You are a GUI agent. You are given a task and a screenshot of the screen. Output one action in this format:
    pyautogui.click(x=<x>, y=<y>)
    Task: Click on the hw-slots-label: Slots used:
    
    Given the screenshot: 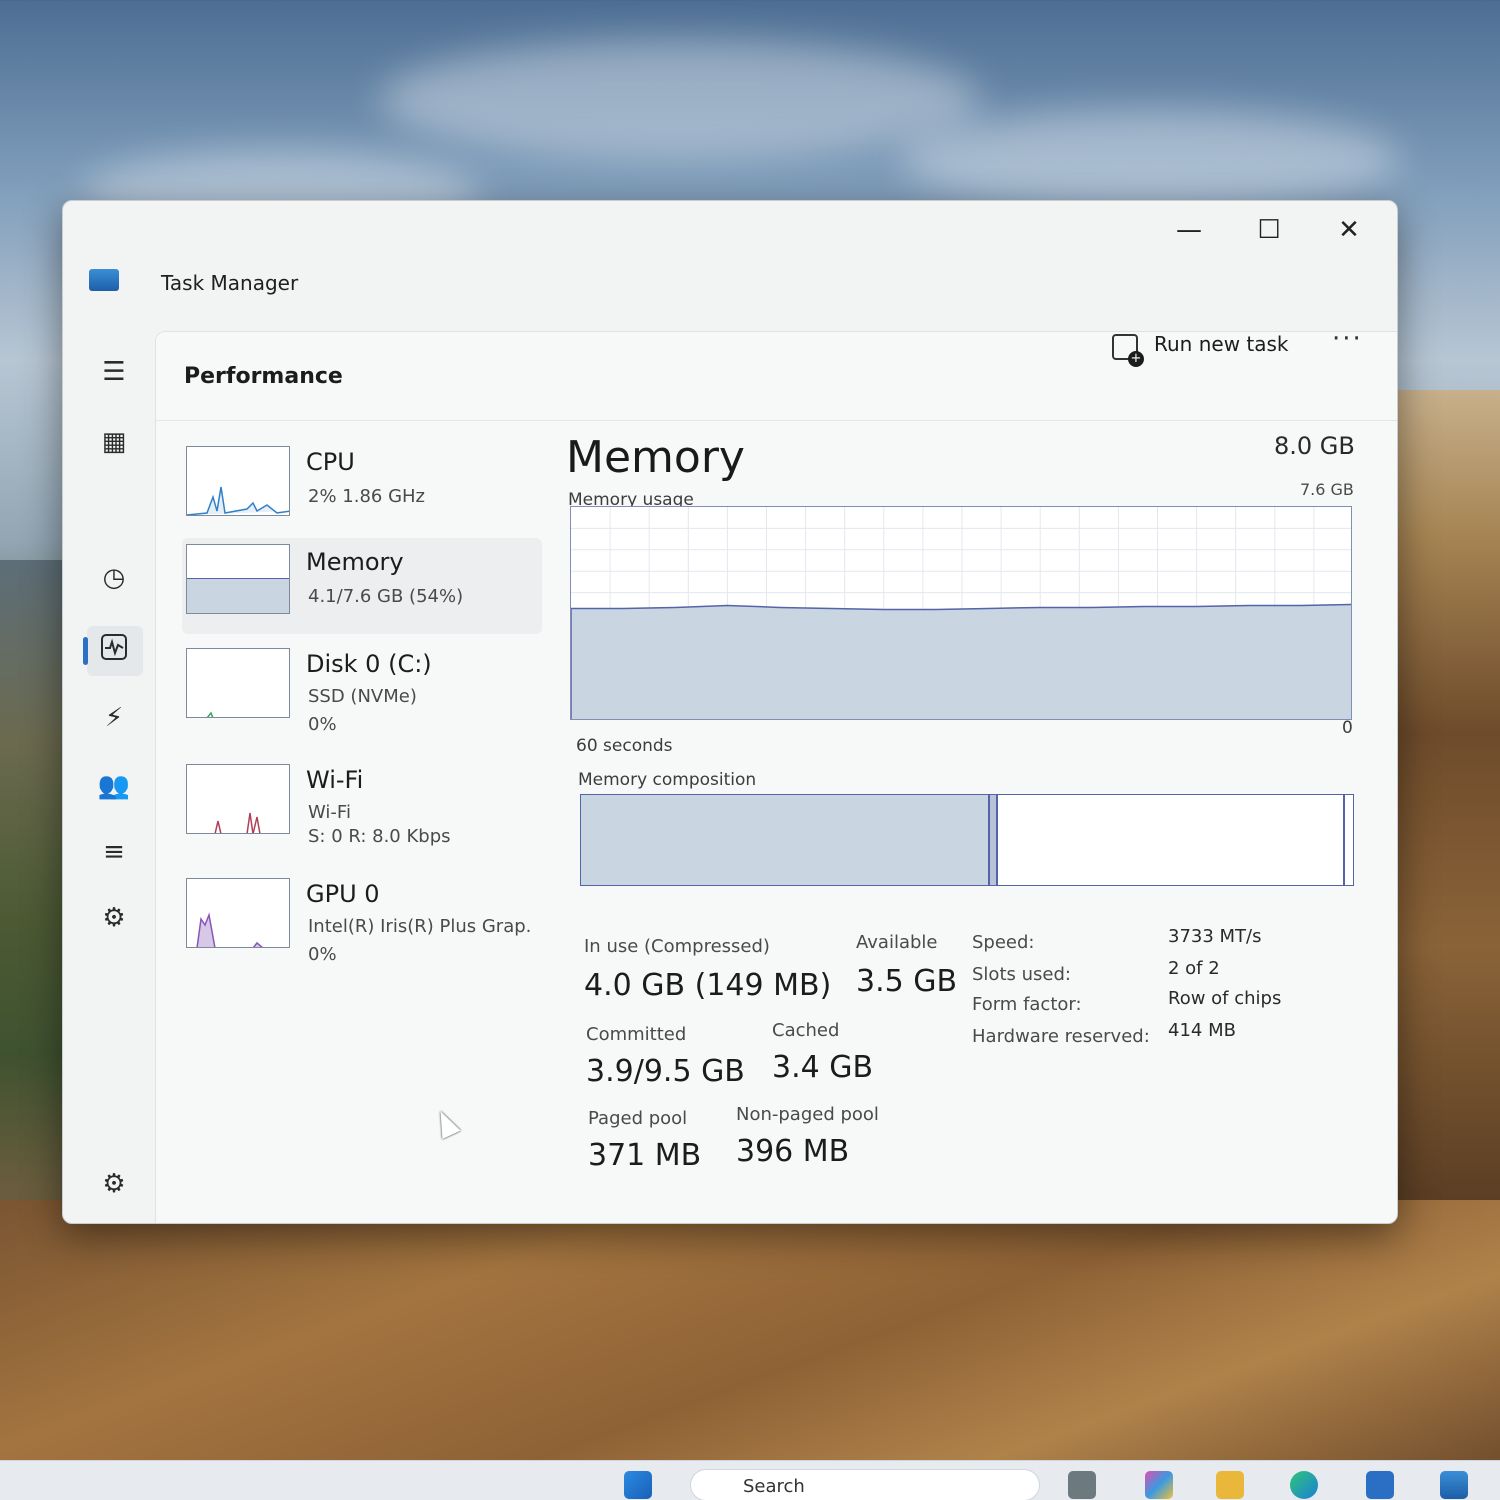 What is the action you would take?
    pyautogui.click(x=1021, y=974)
    